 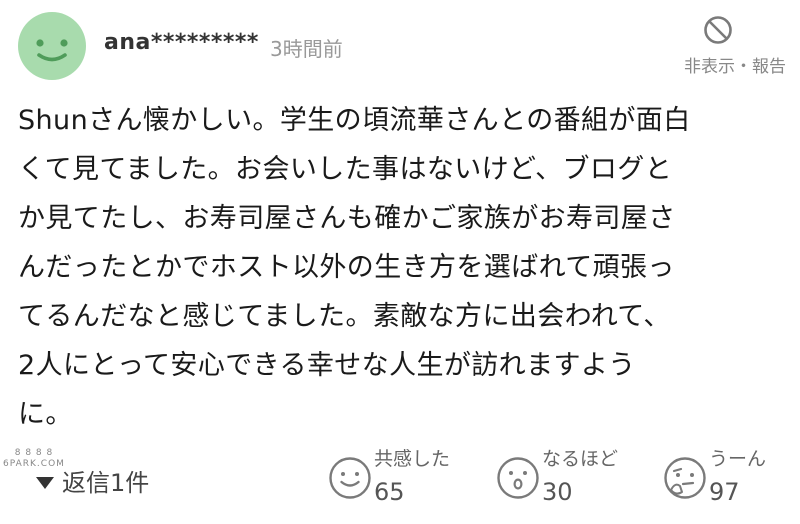 What do you see at coordinates (106, 483) in the screenshot?
I see `replies-label: 返信1件` at bounding box center [106, 483].